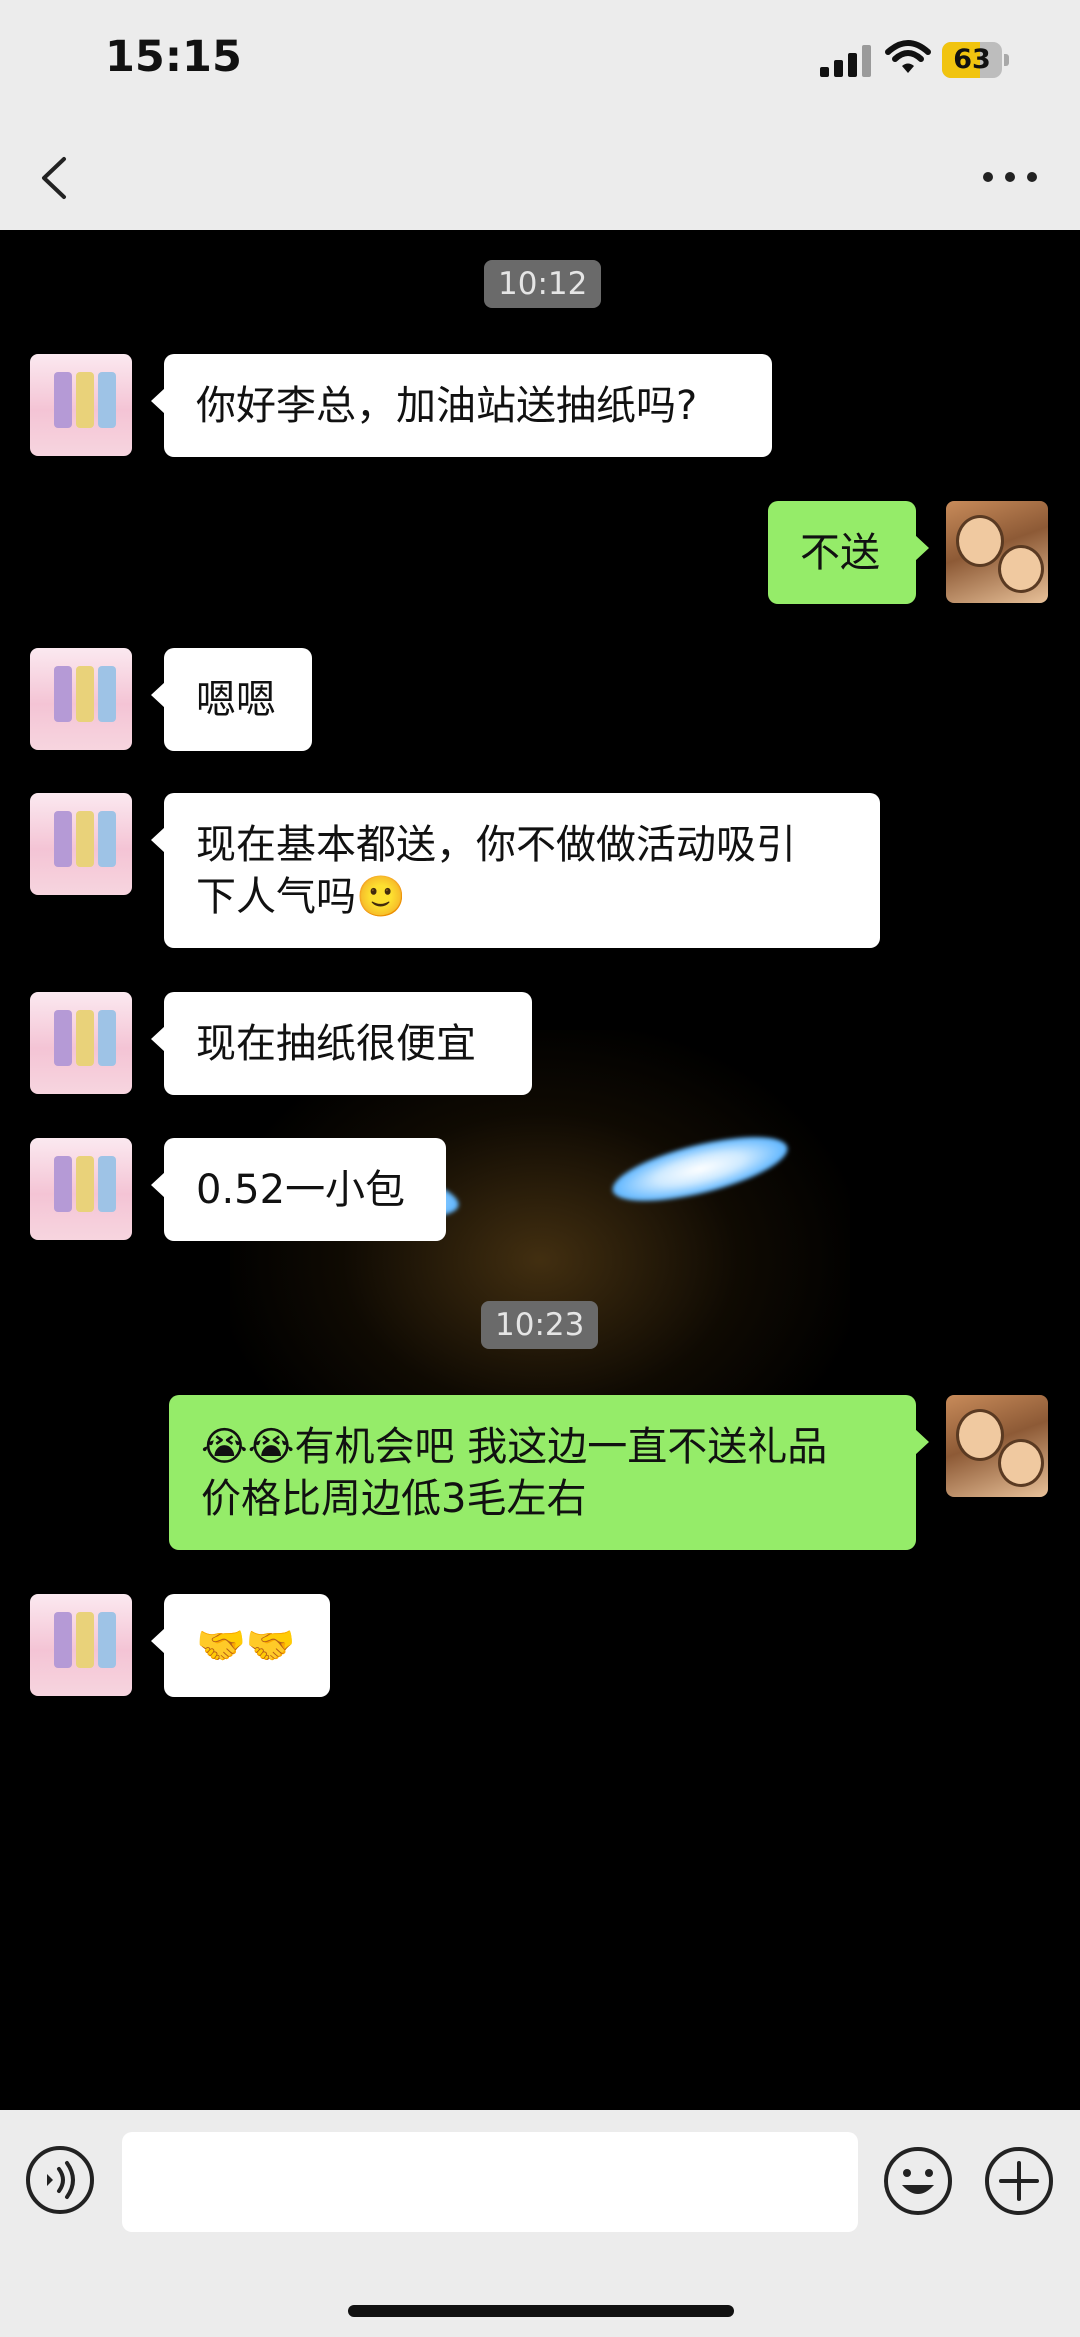  What do you see at coordinates (56, 178) in the screenshot?
I see `back-chevron-icon` at bounding box center [56, 178].